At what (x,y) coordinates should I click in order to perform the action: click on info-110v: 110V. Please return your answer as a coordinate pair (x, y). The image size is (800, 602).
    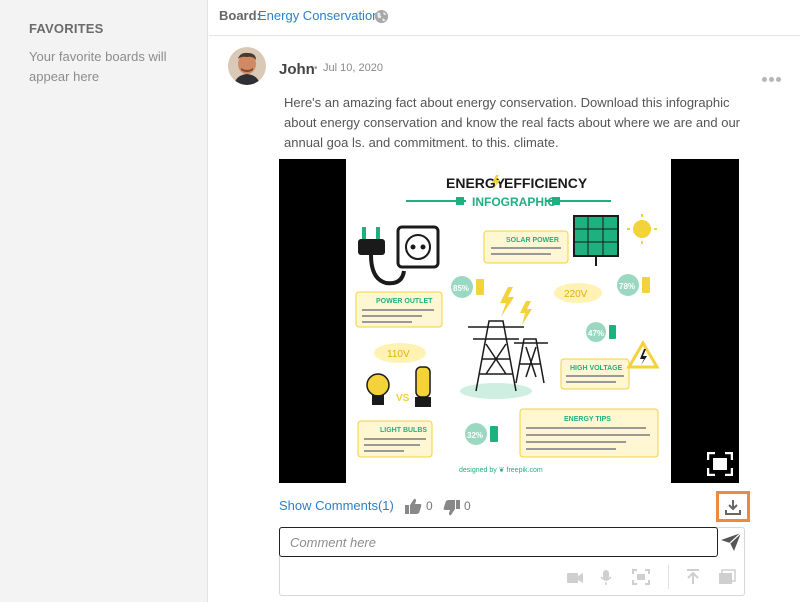
    Looking at the image, I should click on (398, 354).